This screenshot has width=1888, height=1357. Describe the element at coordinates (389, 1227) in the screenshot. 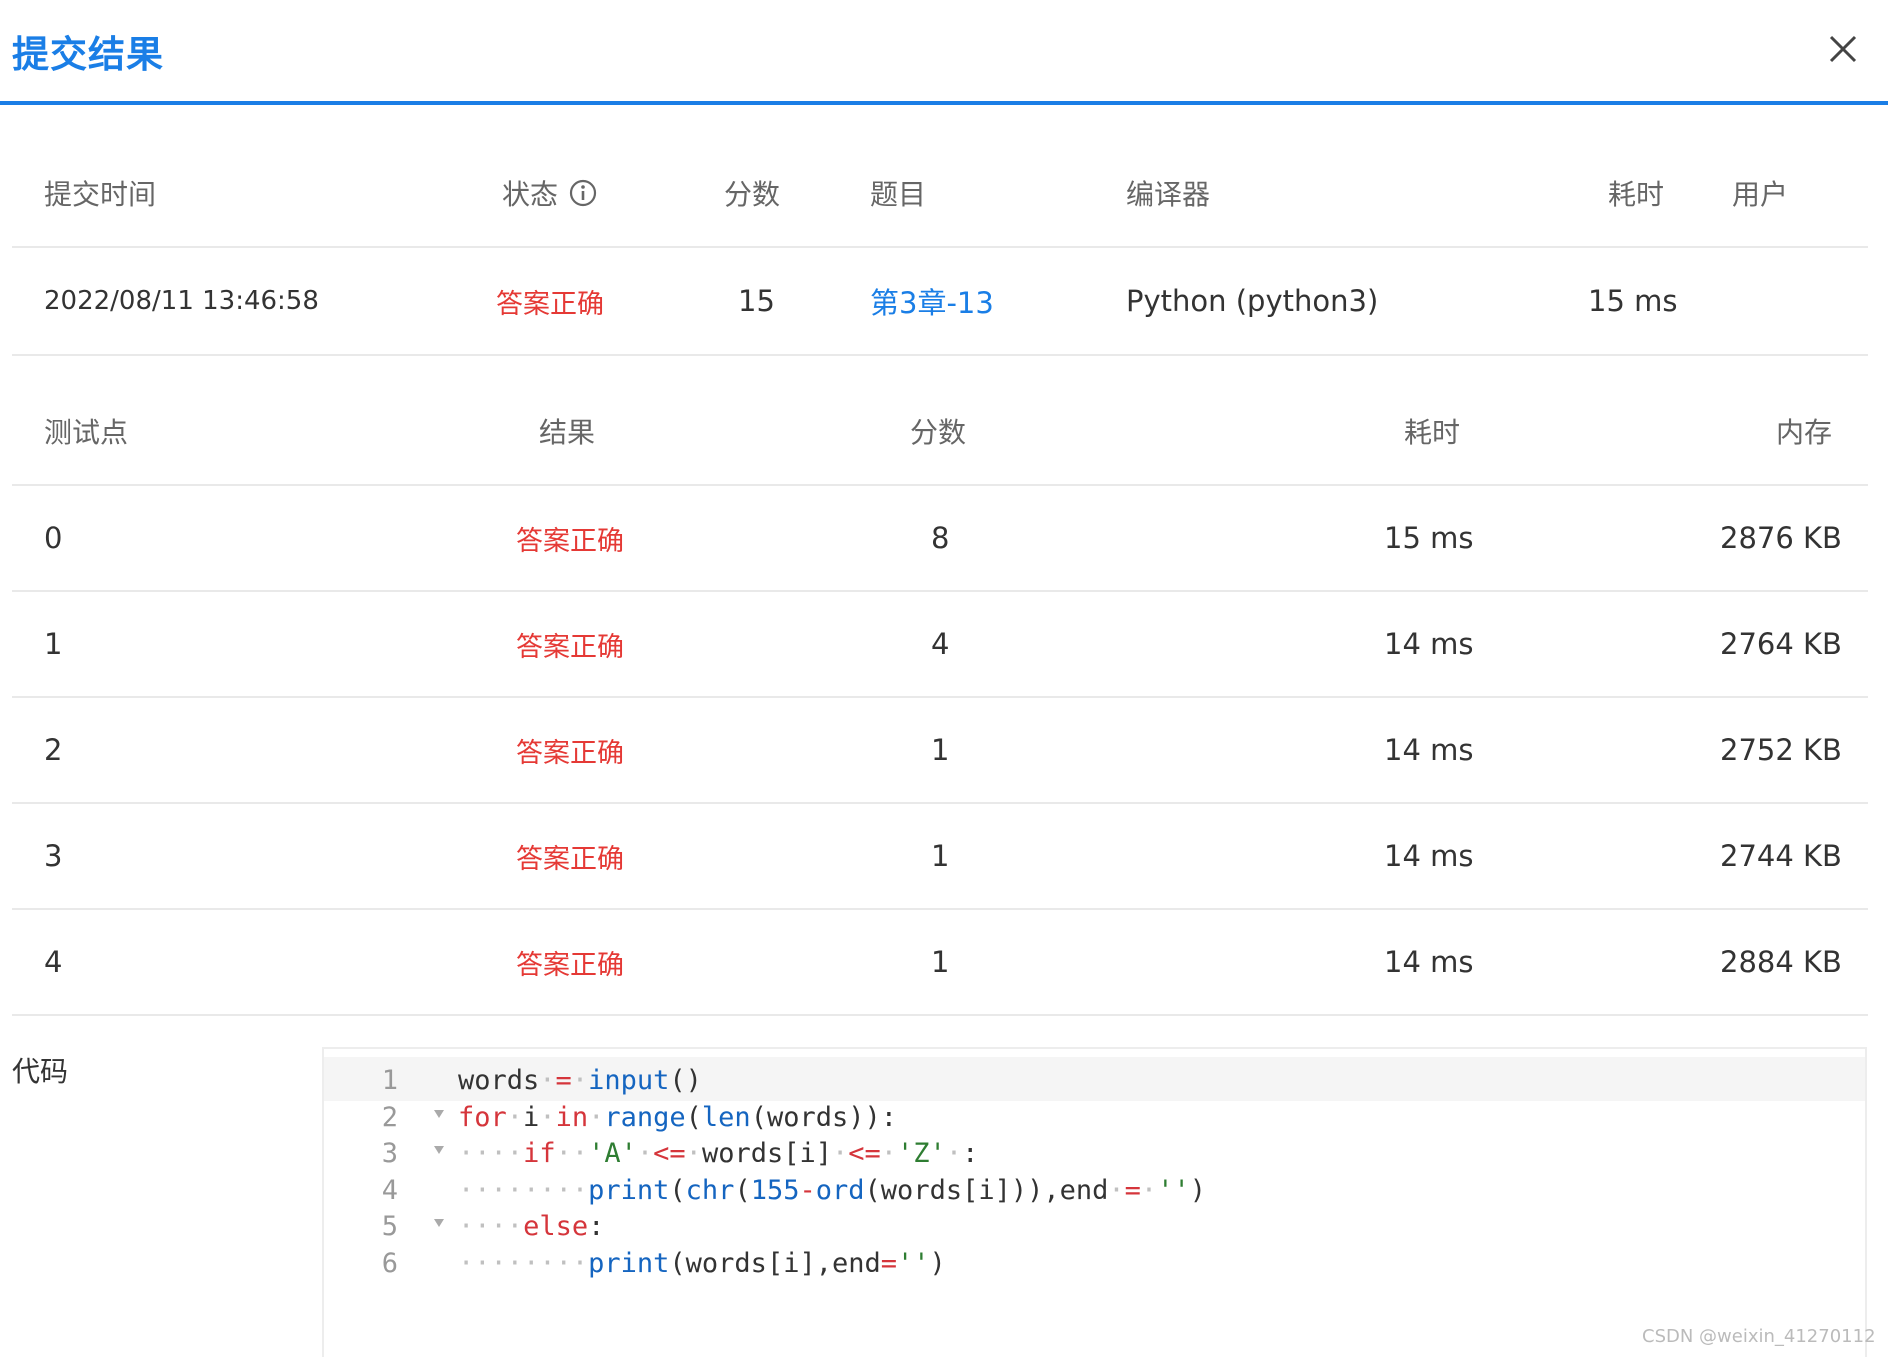

I see `line-number: 5` at that location.